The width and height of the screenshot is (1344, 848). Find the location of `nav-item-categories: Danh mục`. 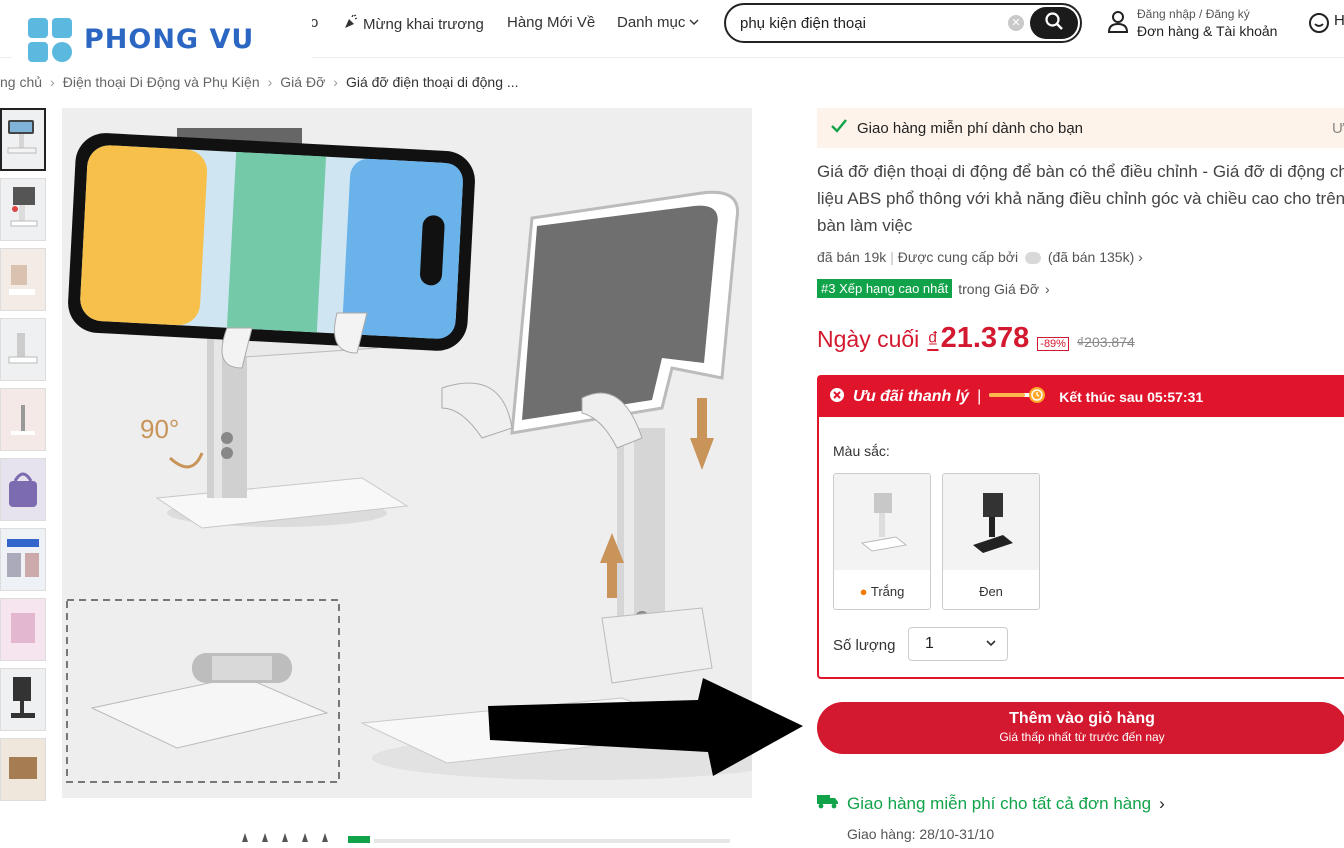

nav-item-categories: Danh mục is located at coordinates (658, 22).